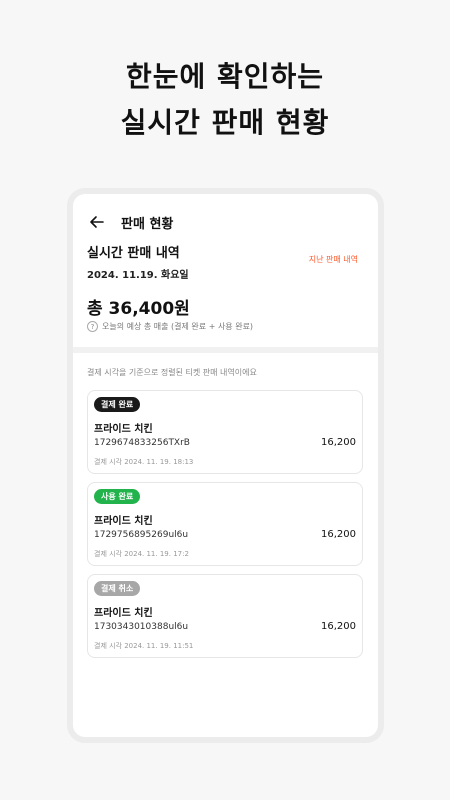 This screenshot has width=450, height=800. Describe the element at coordinates (141, 627) in the screenshot. I see `order-number: 1730343010388ul6u` at that location.